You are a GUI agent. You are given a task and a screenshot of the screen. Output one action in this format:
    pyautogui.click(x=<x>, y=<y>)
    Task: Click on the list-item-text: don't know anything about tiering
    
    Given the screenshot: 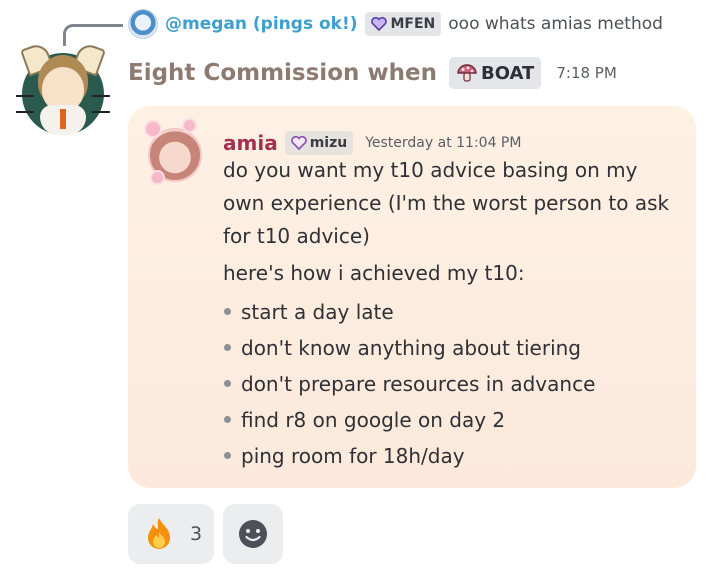 What is the action you would take?
    pyautogui.click(x=411, y=348)
    